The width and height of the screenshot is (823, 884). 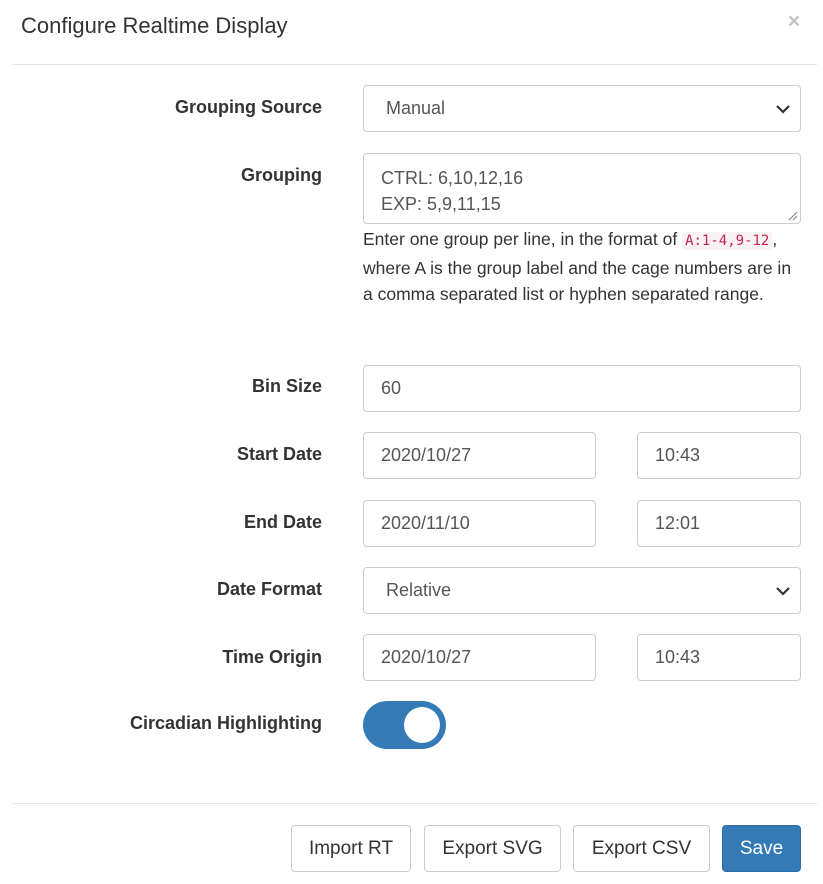 I want to click on bin-size-label: Bin Size, so click(x=286, y=386).